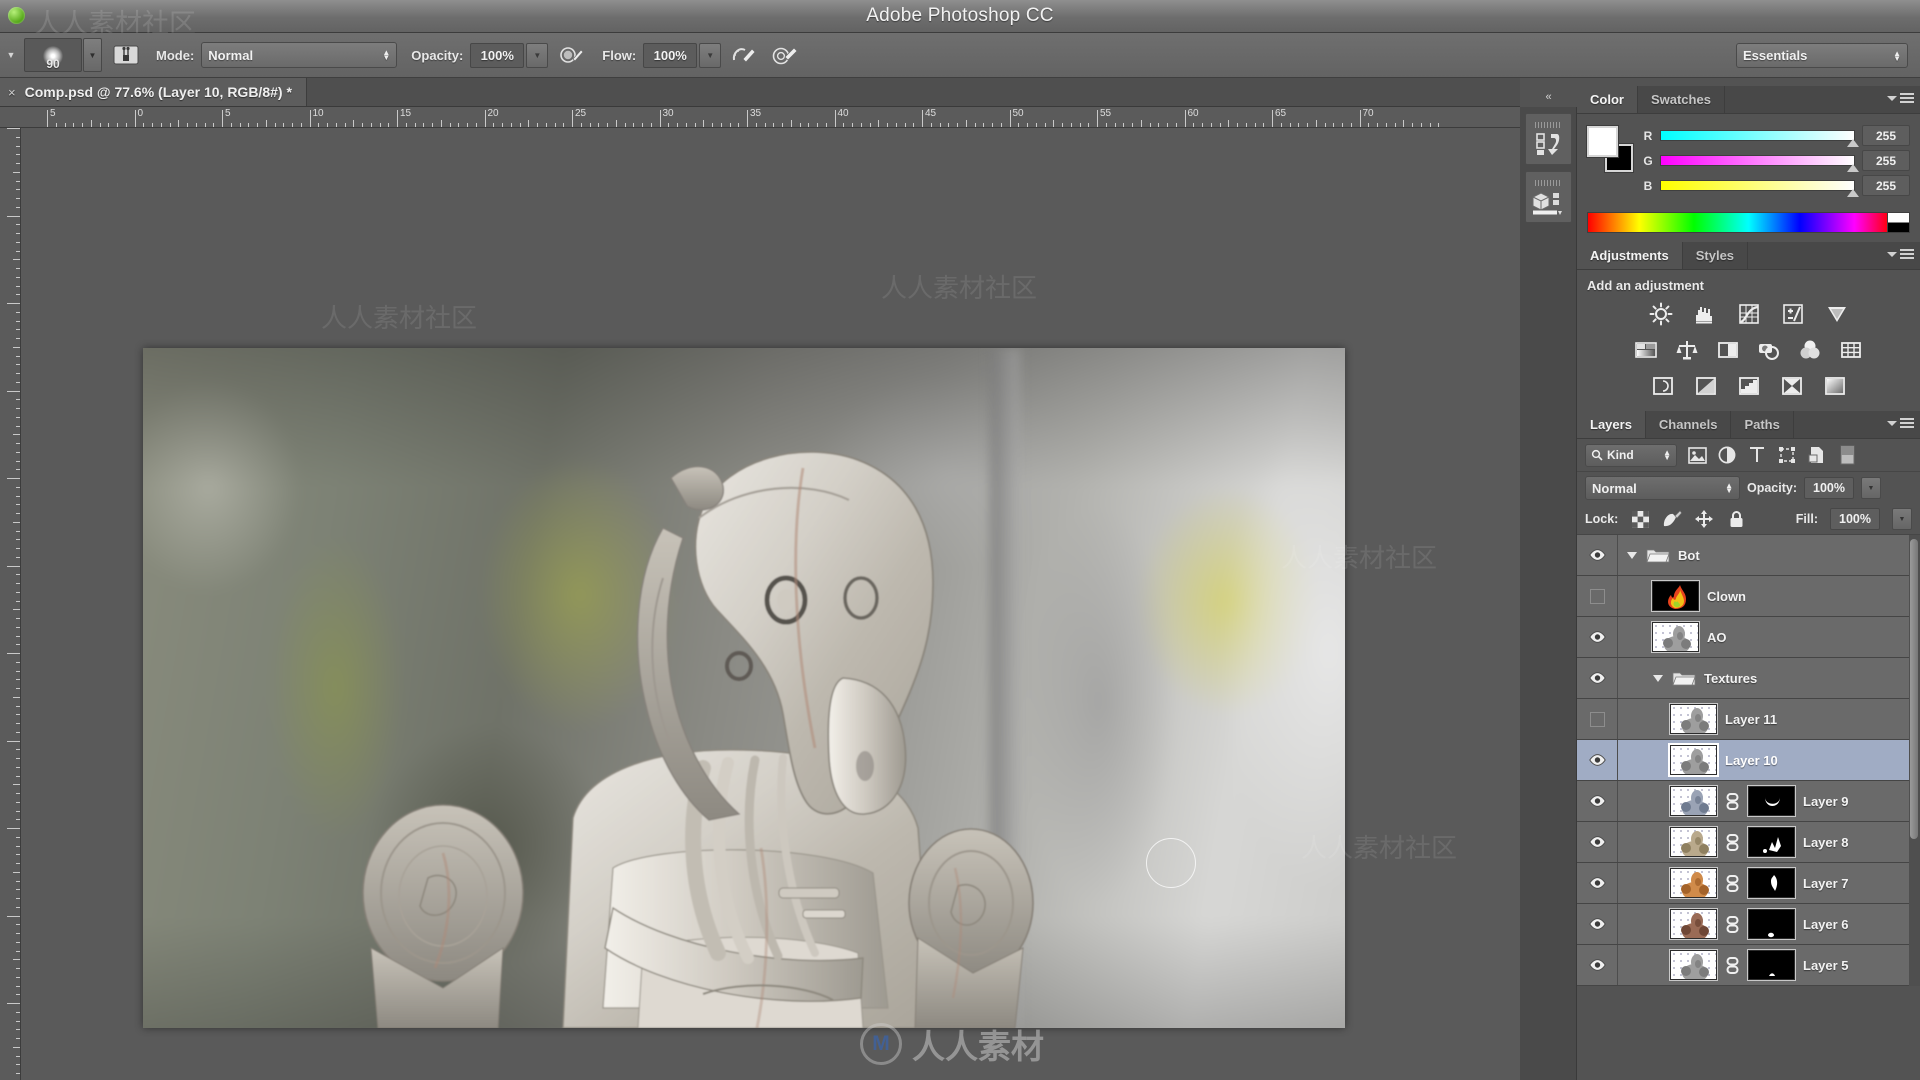 Image resolution: width=1920 pixels, height=1080 pixels. I want to click on black-white-icon, so click(1728, 350).